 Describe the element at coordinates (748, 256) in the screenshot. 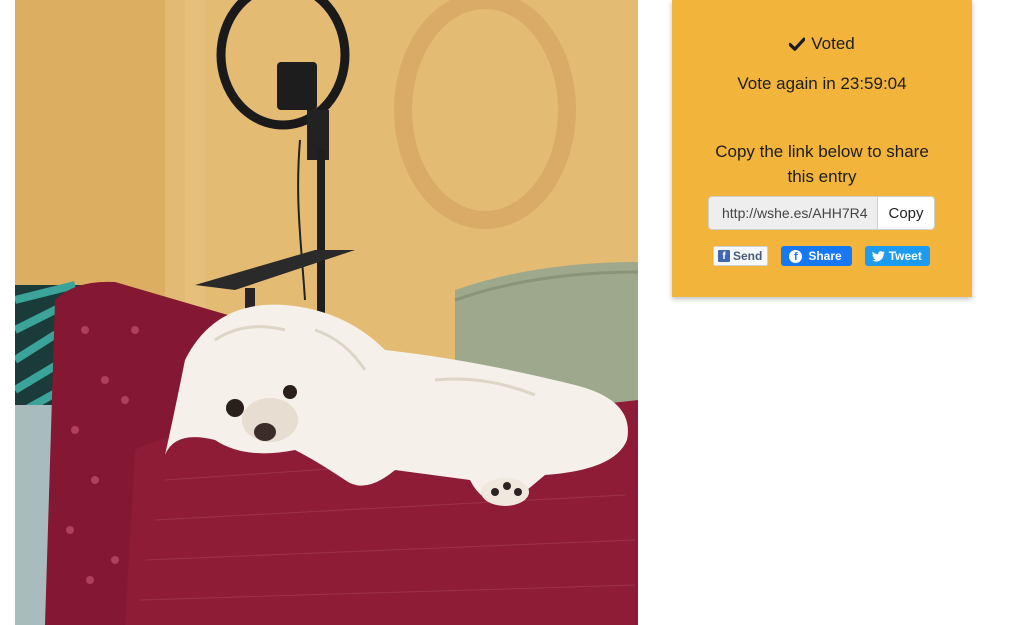

I see `send-label: Send` at that location.